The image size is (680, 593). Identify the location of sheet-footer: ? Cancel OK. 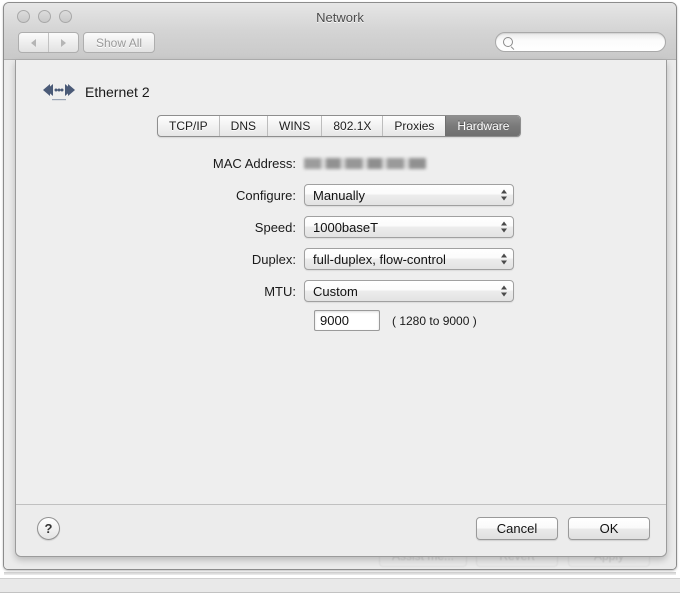
(341, 530).